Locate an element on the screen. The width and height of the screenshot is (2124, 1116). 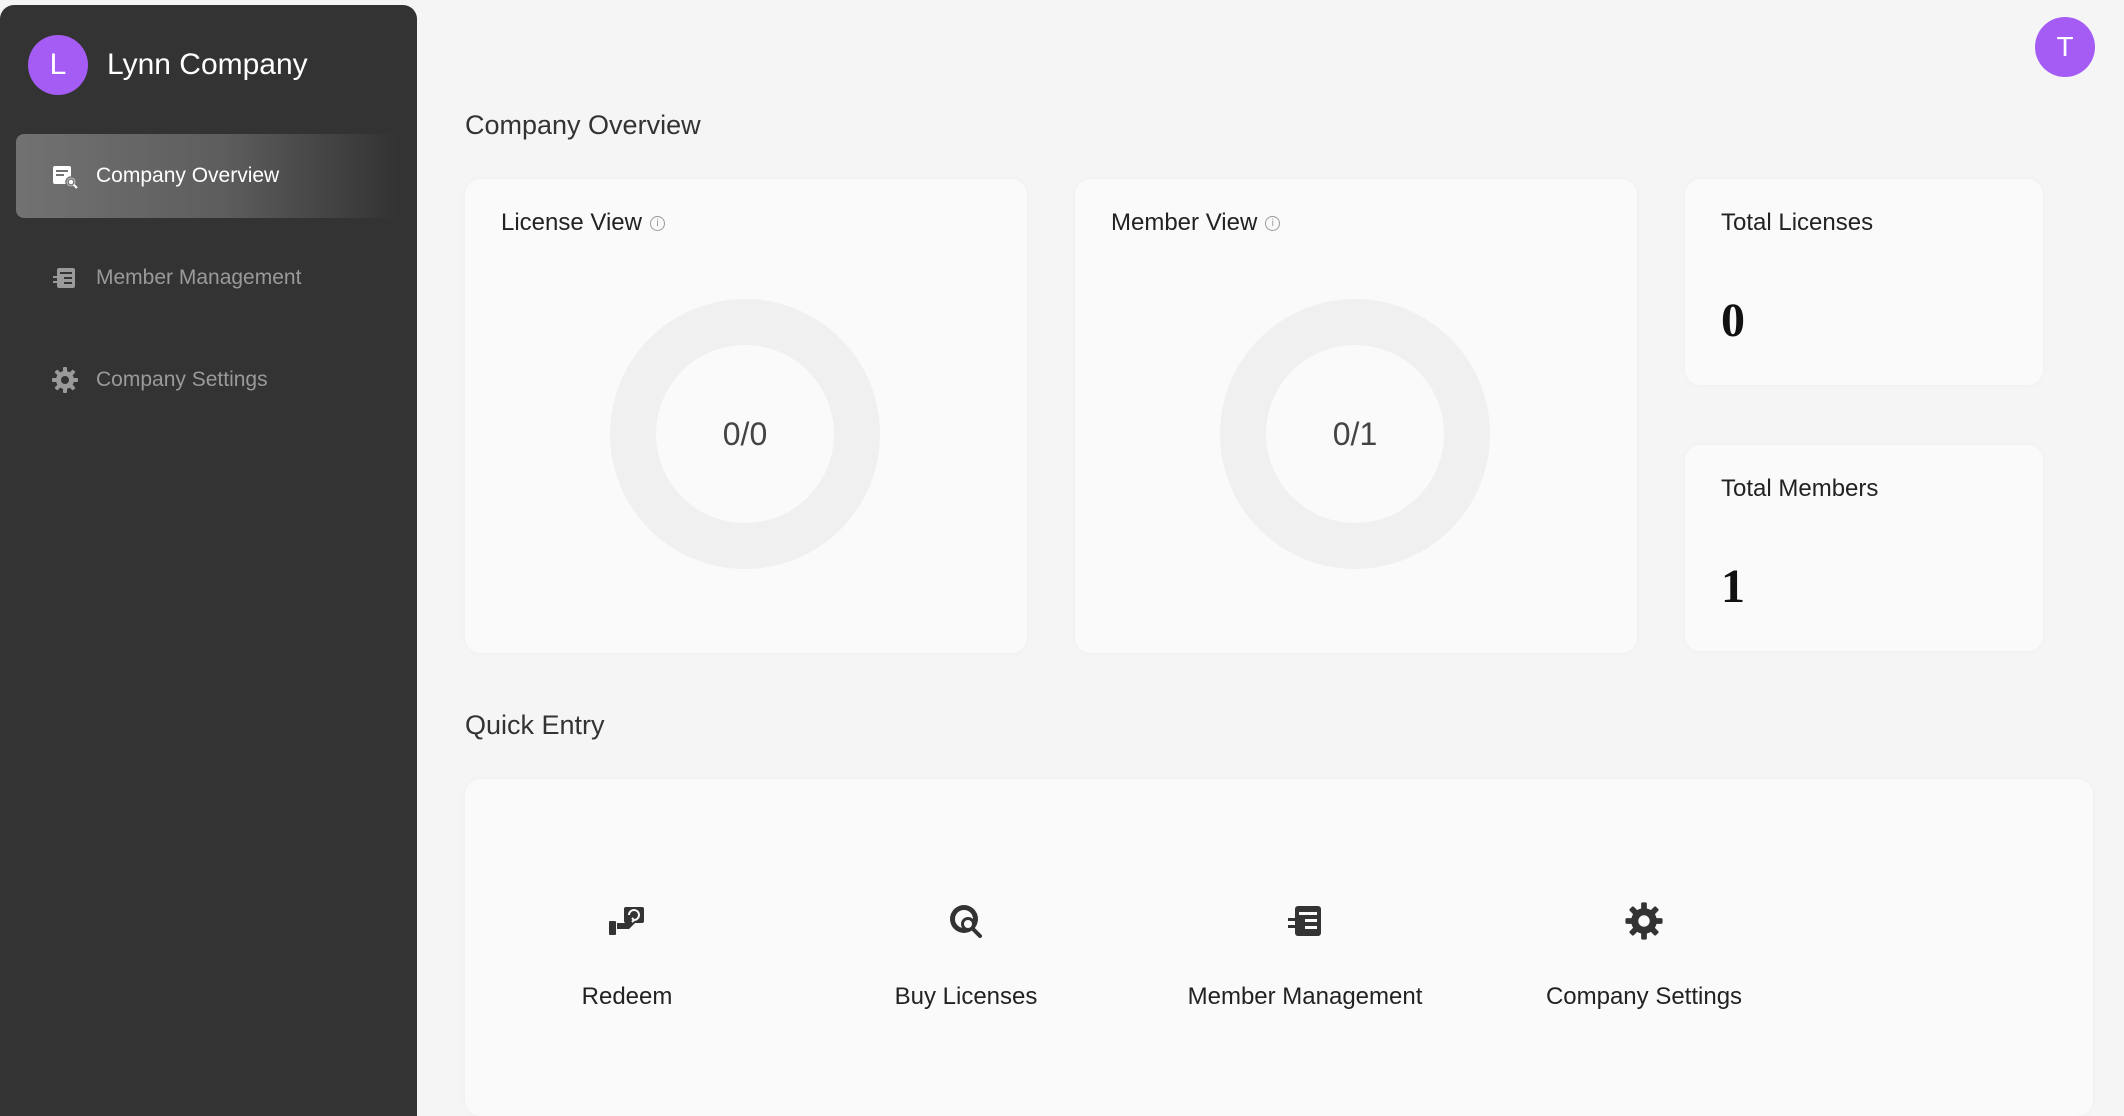
member-donut-chart: 0/1 is located at coordinates (1355, 434).